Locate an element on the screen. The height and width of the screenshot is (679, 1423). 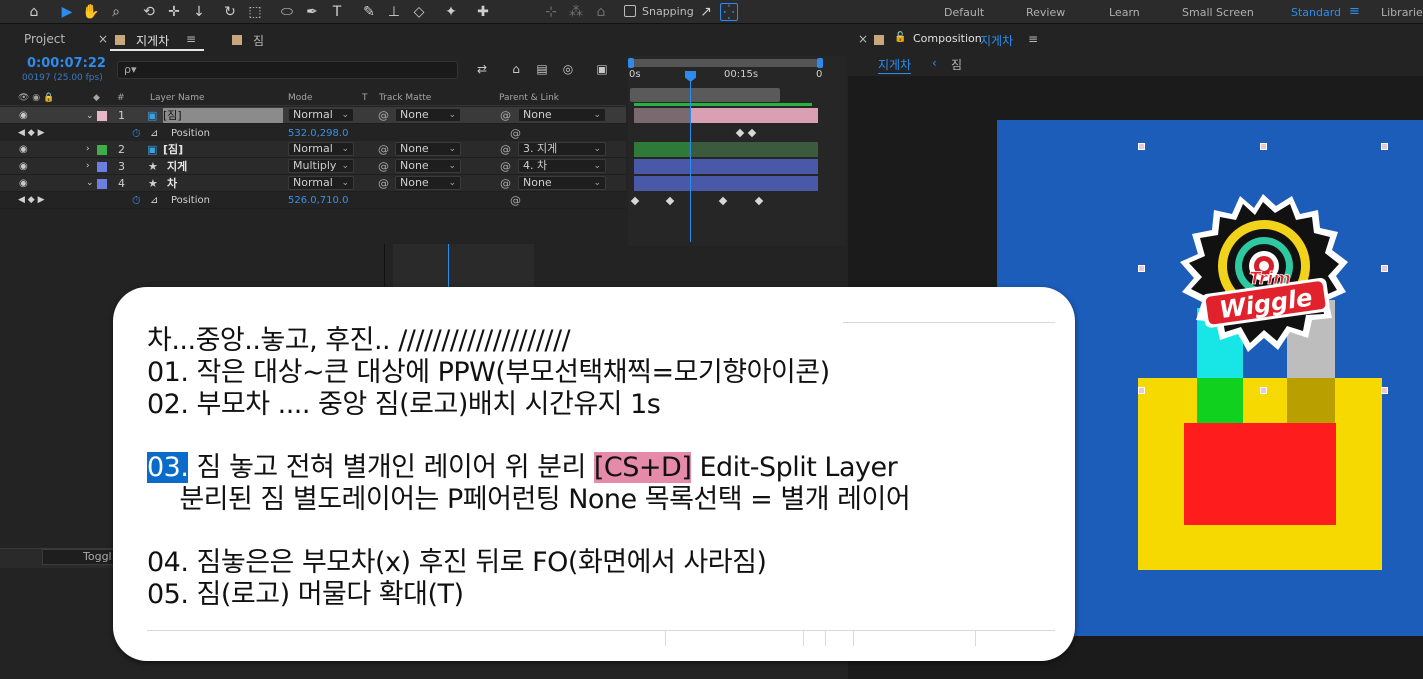
orbit-tool-icon: ⟲ is located at coordinates (149, 12).